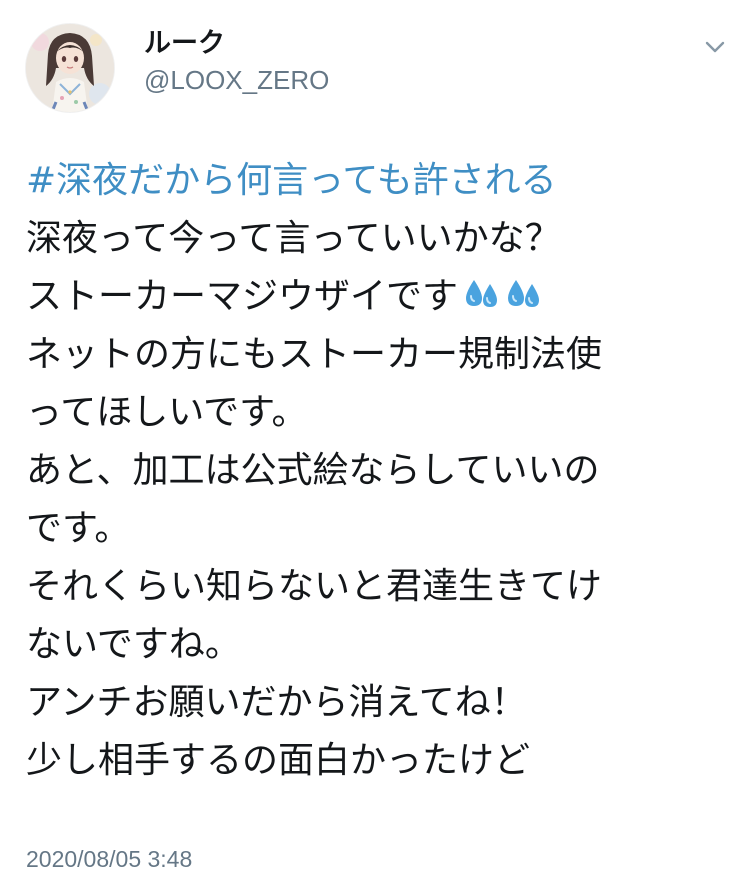  What do you see at coordinates (293, 238) in the screenshot?
I see `tweet-line: 深夜って今って言っていいかな？` at bounding box center [293, 238].